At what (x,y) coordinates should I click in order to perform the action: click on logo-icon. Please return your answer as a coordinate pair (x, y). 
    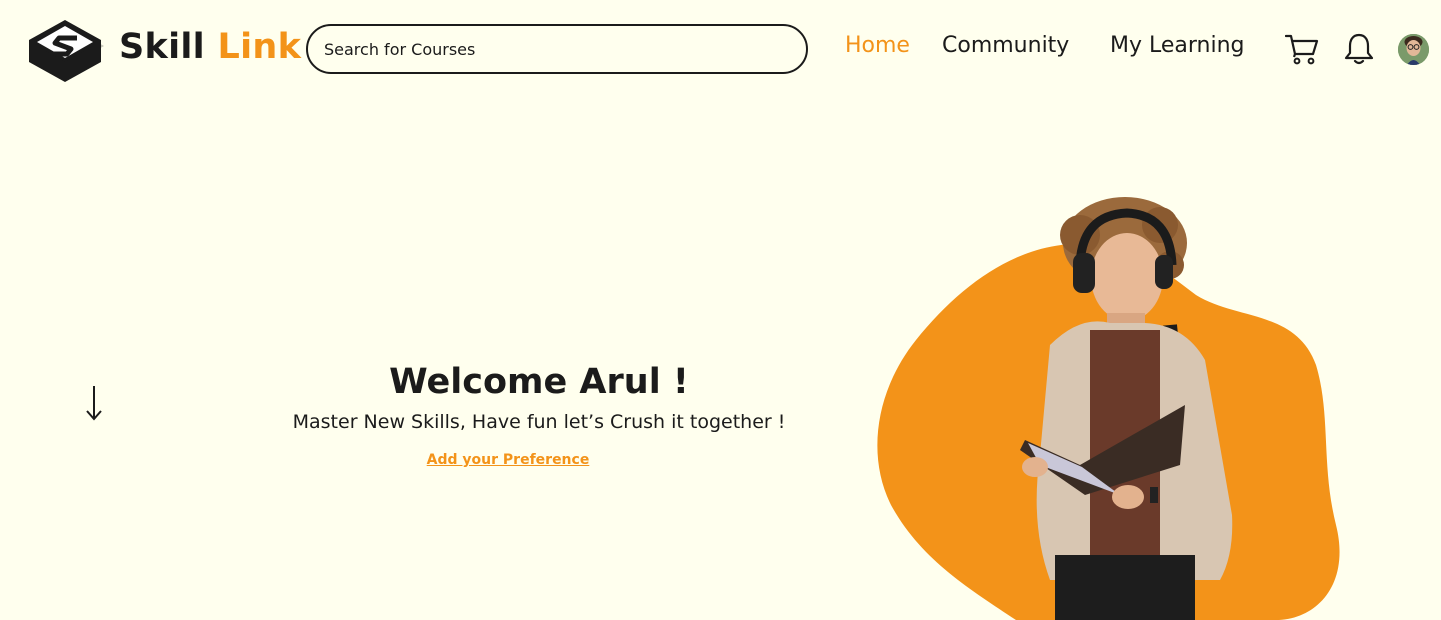
    Looking at the image, I should click on (66, 51).